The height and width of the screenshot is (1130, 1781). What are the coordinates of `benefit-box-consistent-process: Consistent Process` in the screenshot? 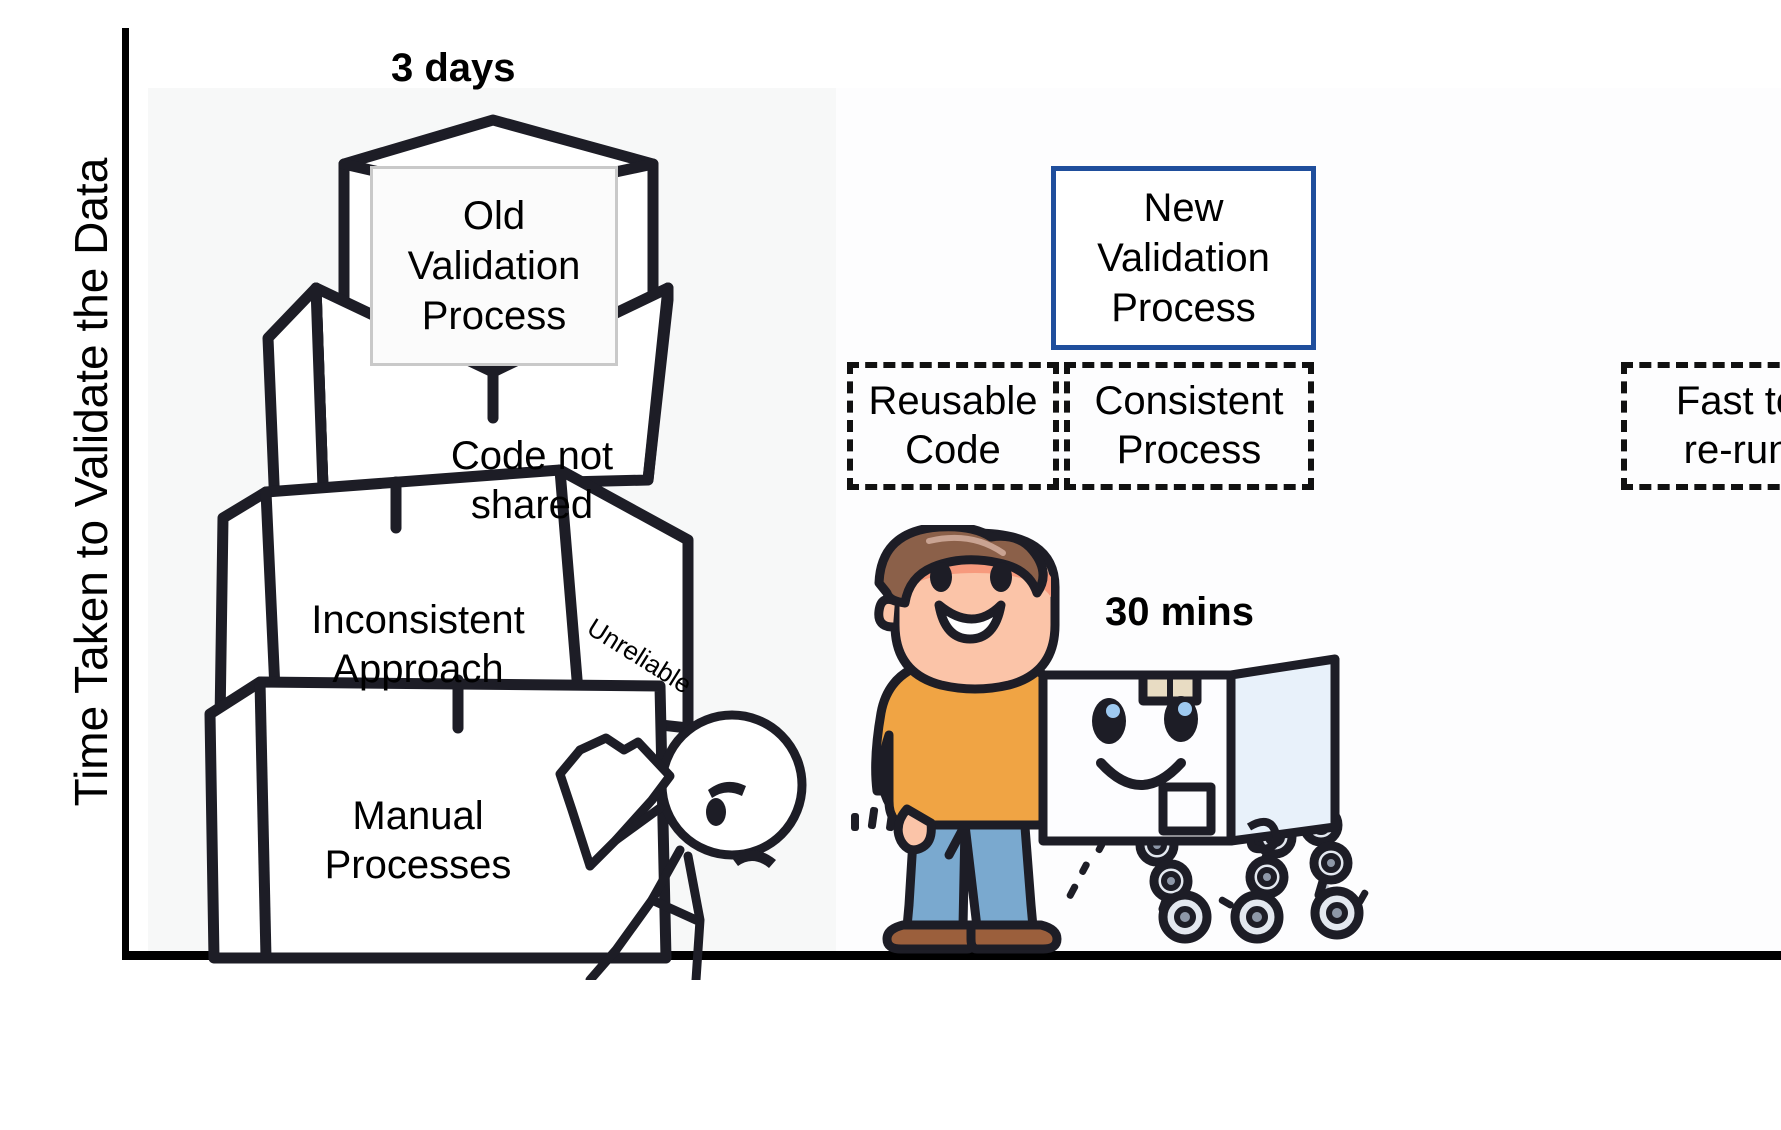 It's located at (1189, 426).